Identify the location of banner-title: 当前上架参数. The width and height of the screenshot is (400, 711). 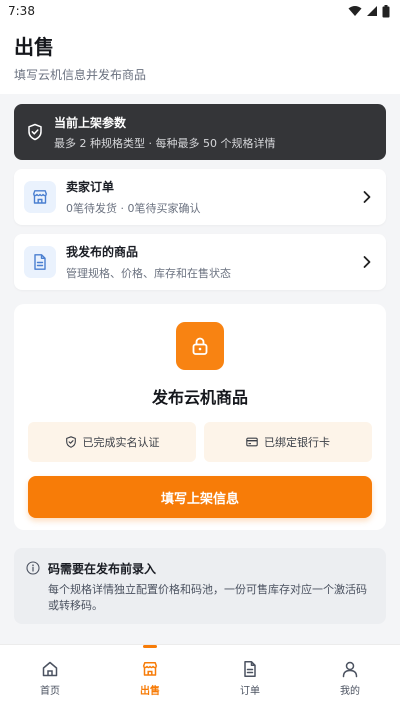
(90, 122).